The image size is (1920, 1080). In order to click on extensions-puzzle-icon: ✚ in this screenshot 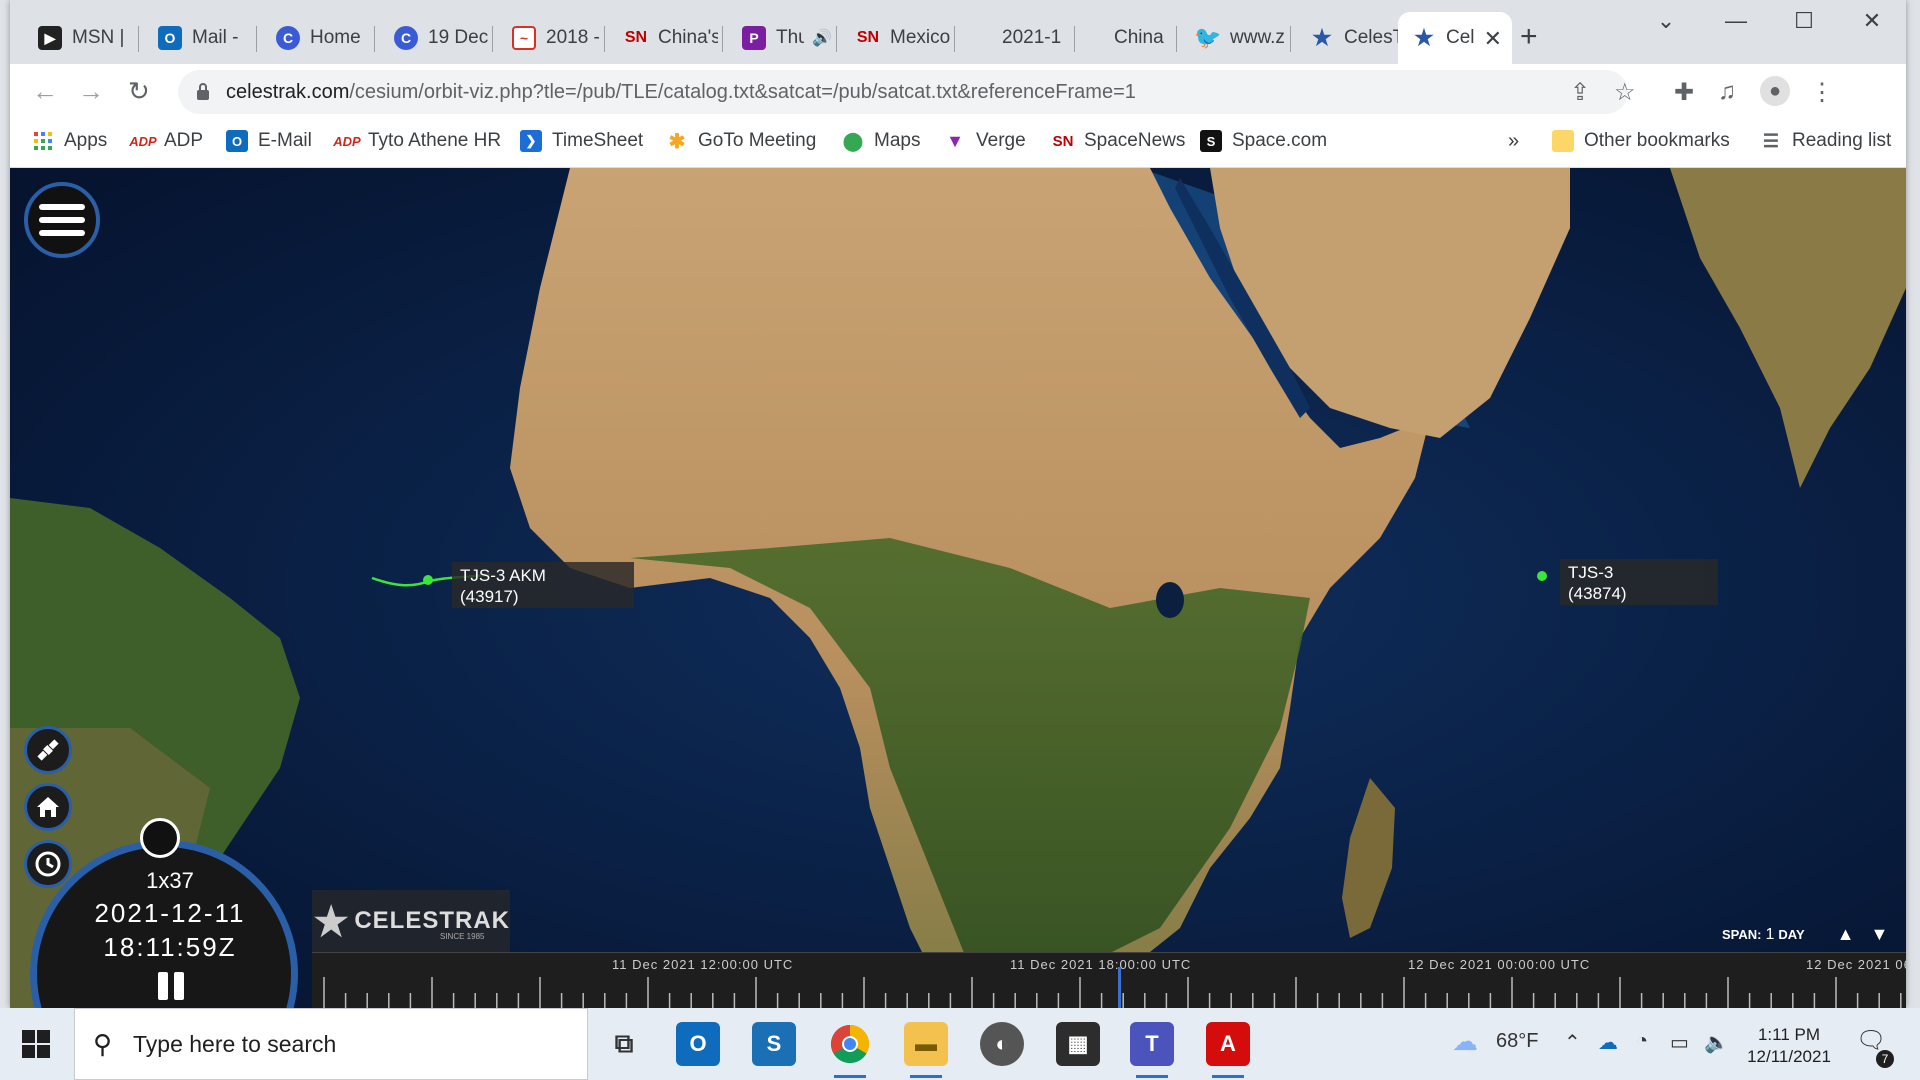, I will do `click(1684, 92)`.